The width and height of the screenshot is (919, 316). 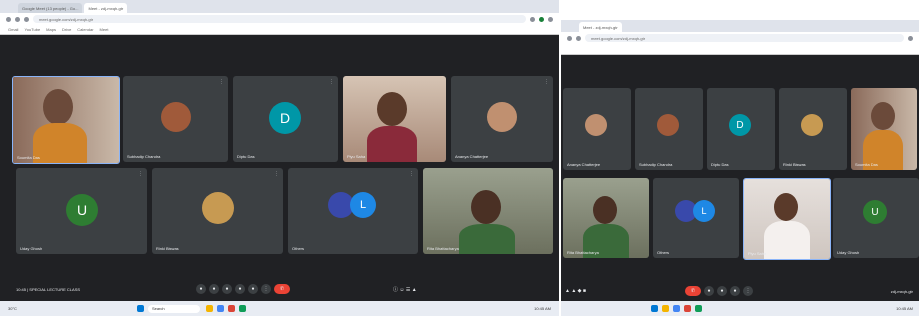 What do you see at coordinates (502, 119) in the screenshot?
I see `participant-tile: ⋮ Ananya Chatterjee` at bounding box center [502, 119].